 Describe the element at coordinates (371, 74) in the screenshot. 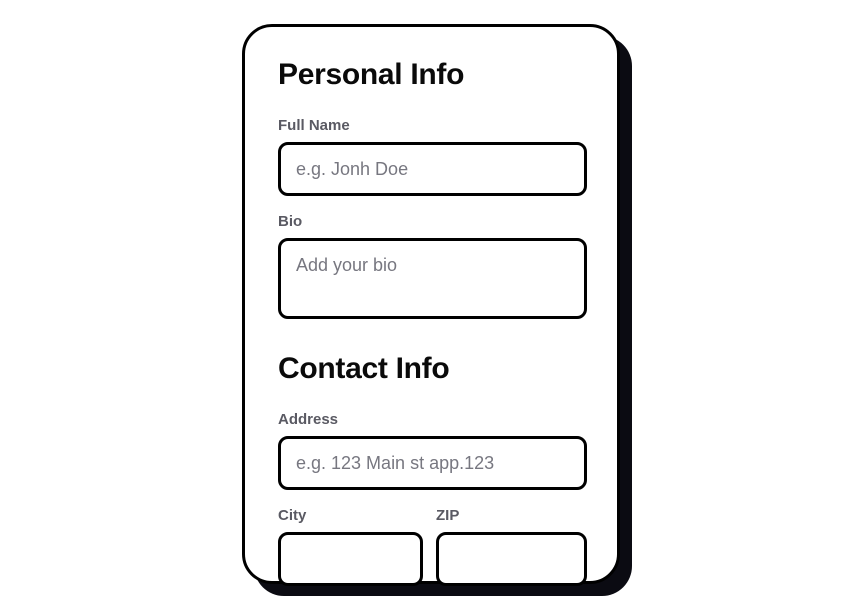

I see `personal-info-heading: Personal Info` at that location.